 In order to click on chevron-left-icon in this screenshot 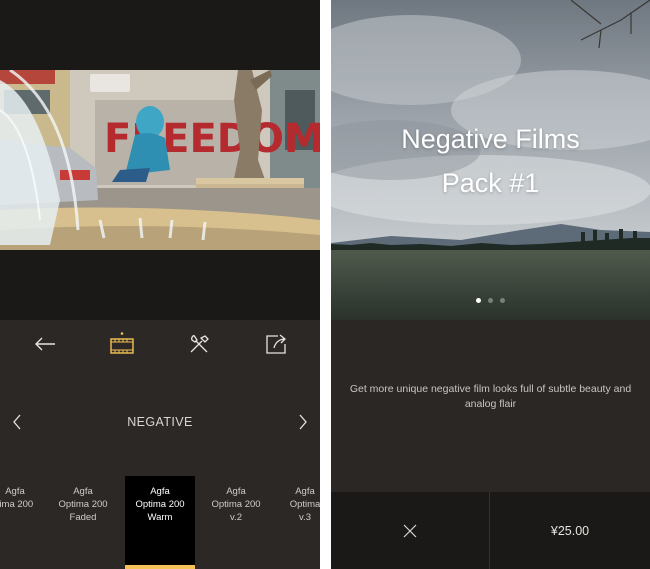, I will do `click(17, 422)`.